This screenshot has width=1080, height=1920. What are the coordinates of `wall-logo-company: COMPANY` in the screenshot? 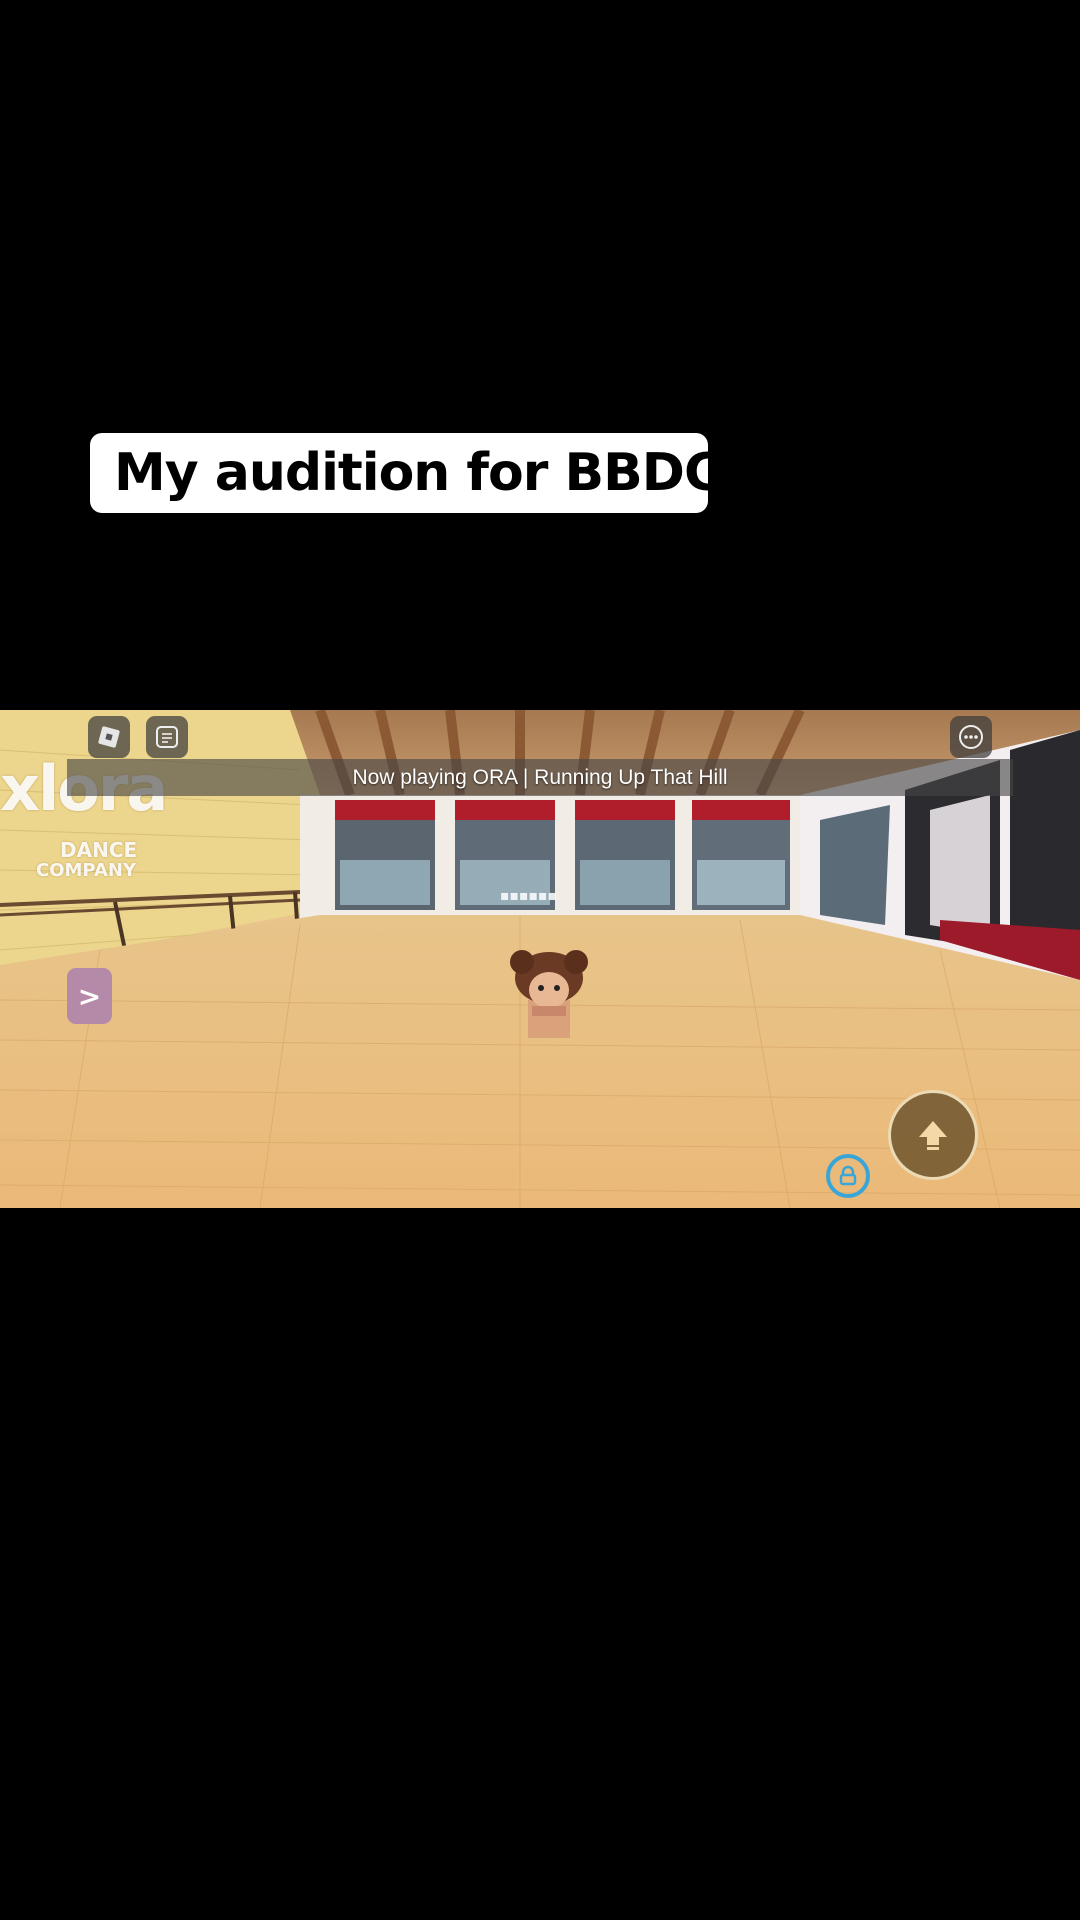 It's located at (86, 870).